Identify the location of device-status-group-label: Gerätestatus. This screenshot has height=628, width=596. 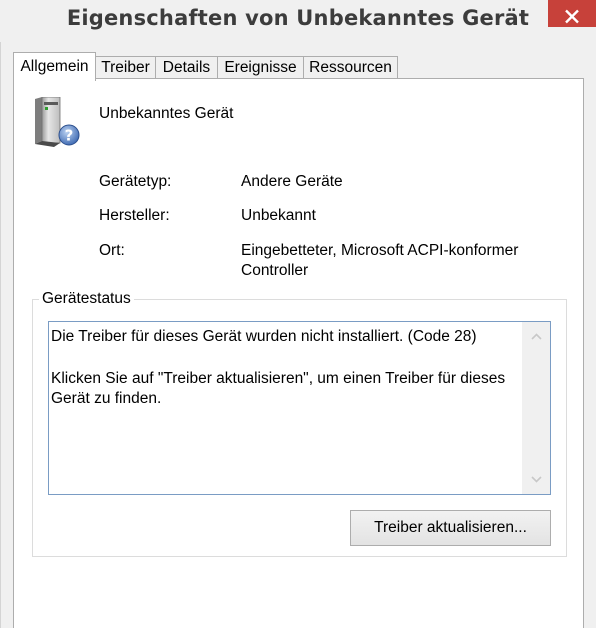
(86, 299).